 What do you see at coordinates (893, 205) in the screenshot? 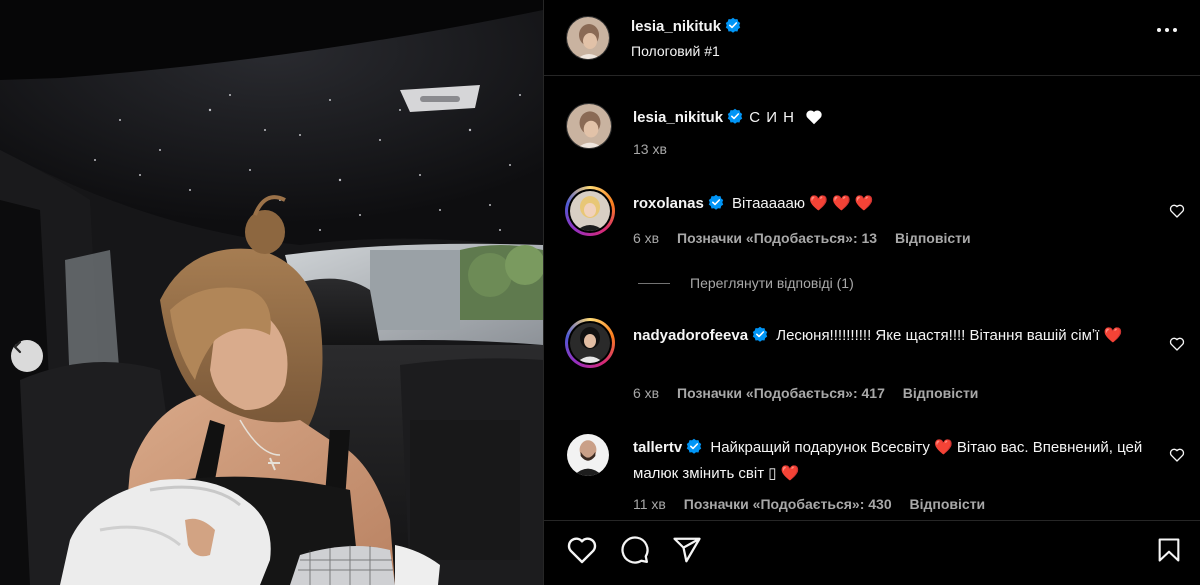
I see `comment-body: roxolanas Вітаааааю ❤️ ❤️ ❤️` at bounding box center [893, 205].